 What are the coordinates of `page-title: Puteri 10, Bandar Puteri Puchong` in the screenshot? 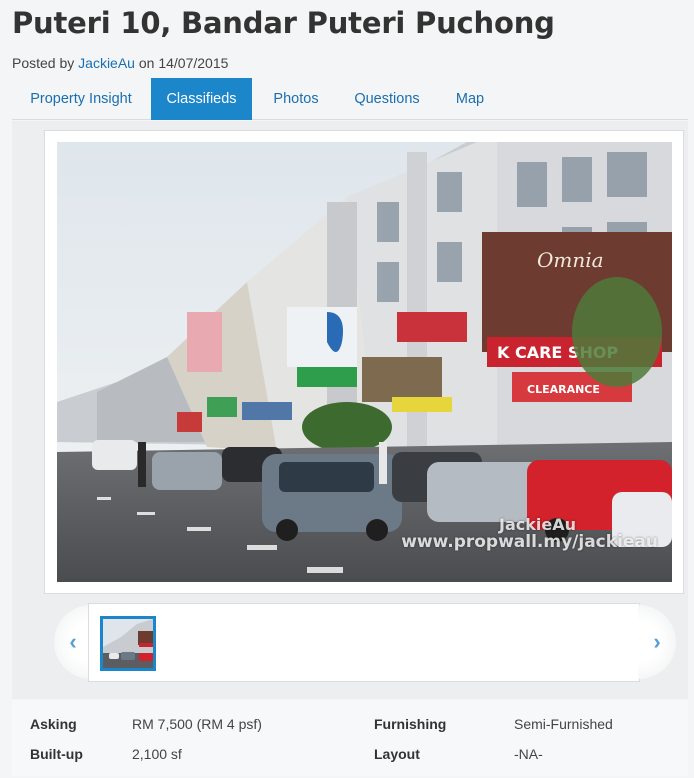 It's located at (283, 23).